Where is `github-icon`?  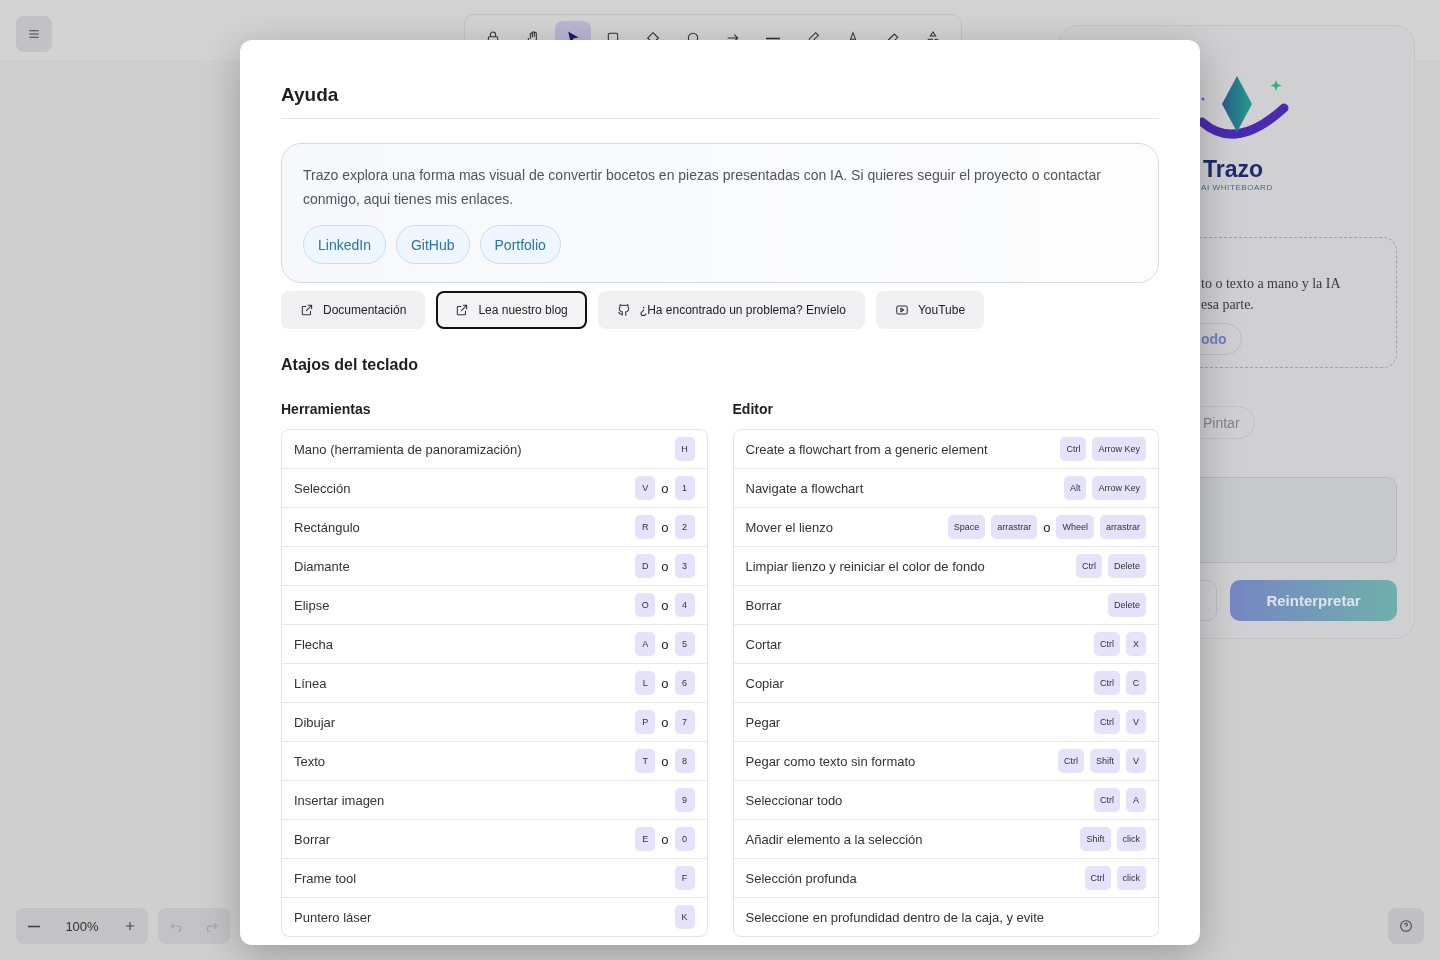 github-icon is located at coordinates (623, 310).